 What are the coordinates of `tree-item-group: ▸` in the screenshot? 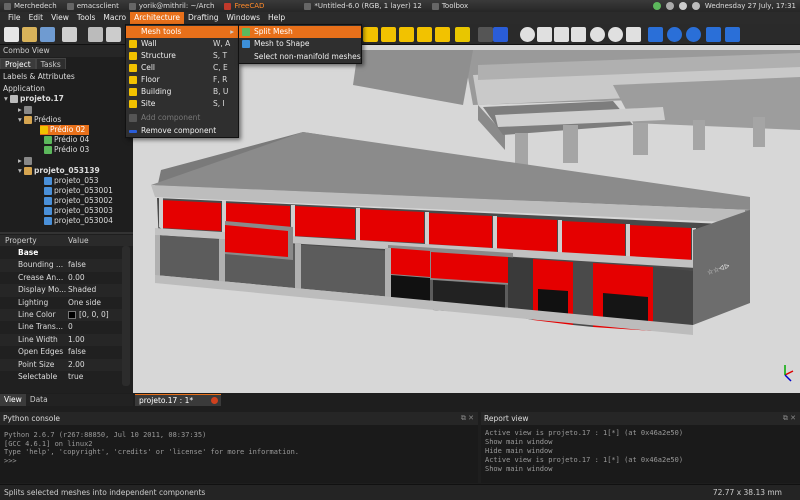 It's located at (26, 110).